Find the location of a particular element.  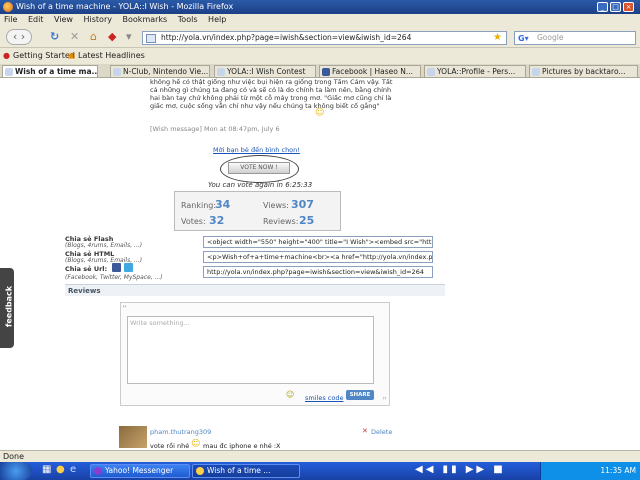

menu-file: File is located at coordinates (10, 20).